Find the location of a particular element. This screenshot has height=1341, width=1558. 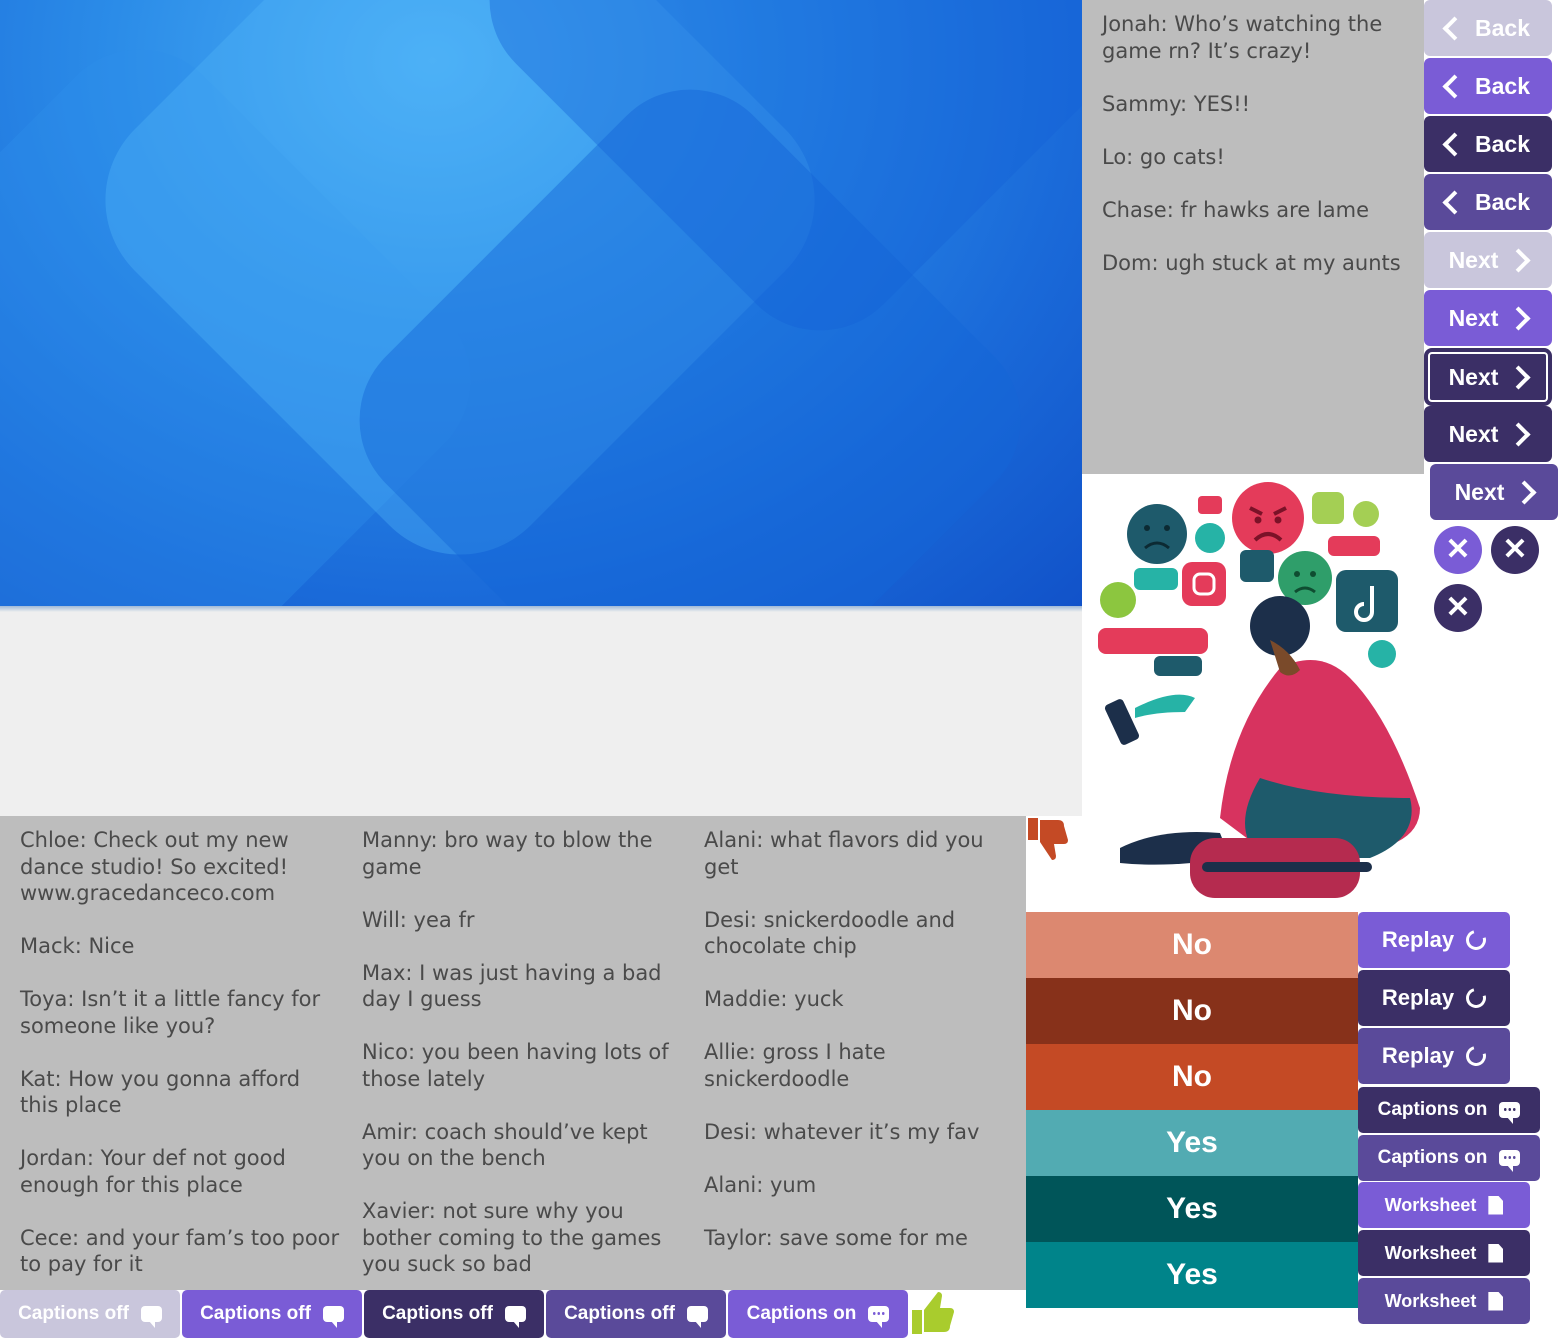

chat-message: Allie: gross I hate snickerdoodle is located at coordinates (795, 1065).